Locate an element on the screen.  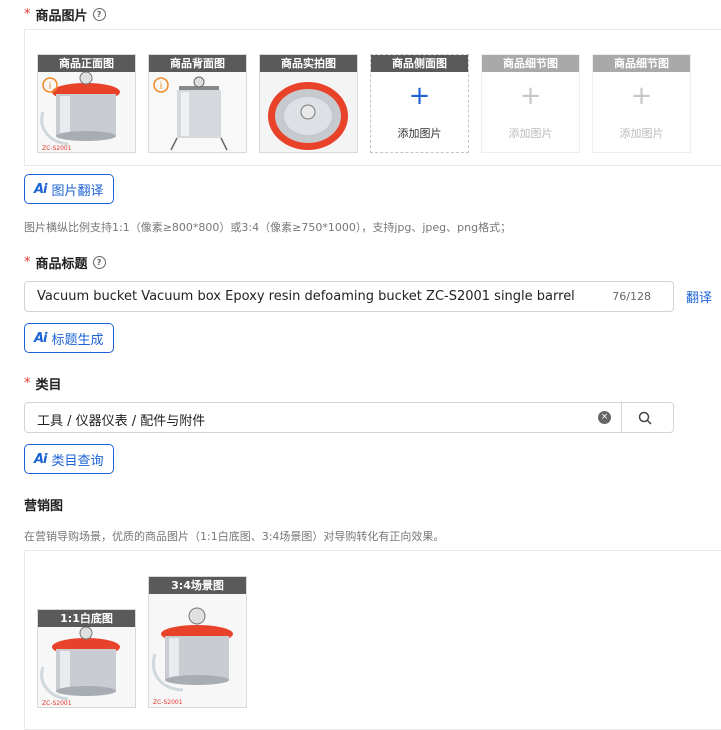
add-image-detail-2: 商品细节图 + 添加图片 is located at coordinates (641, 103).